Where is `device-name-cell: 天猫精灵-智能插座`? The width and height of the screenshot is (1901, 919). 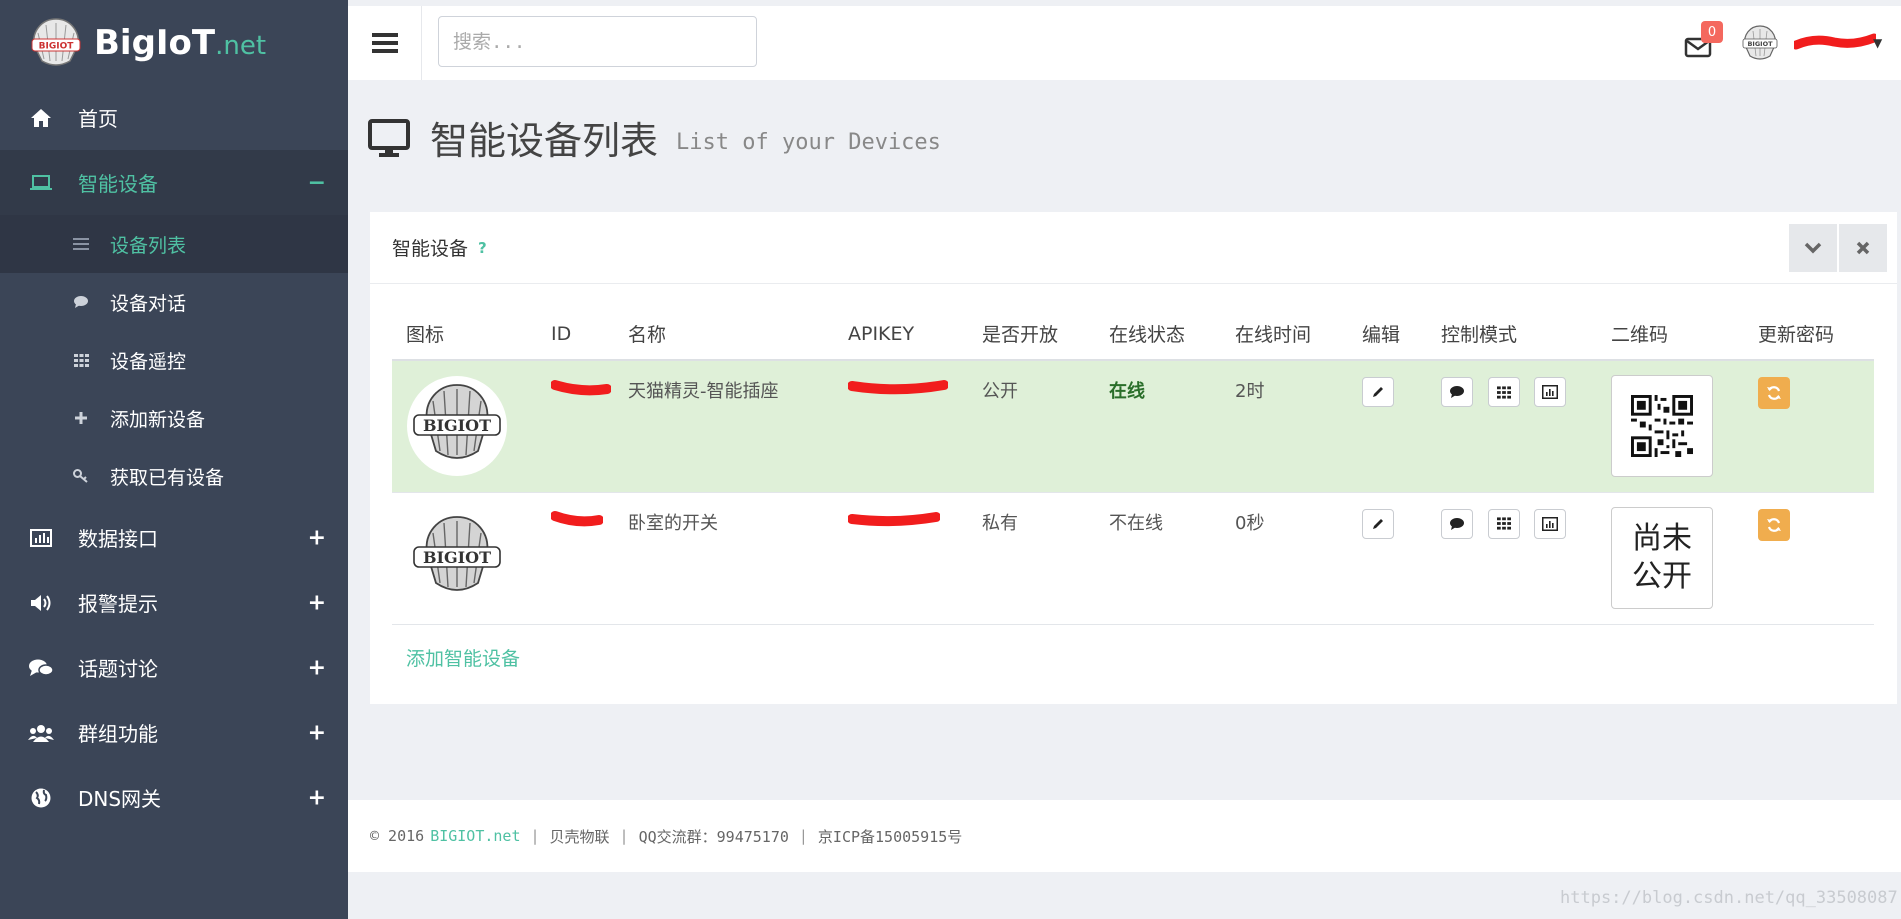
device-name-cell: 天猫精灵-智能插座 is located at coordinates (724, 426).